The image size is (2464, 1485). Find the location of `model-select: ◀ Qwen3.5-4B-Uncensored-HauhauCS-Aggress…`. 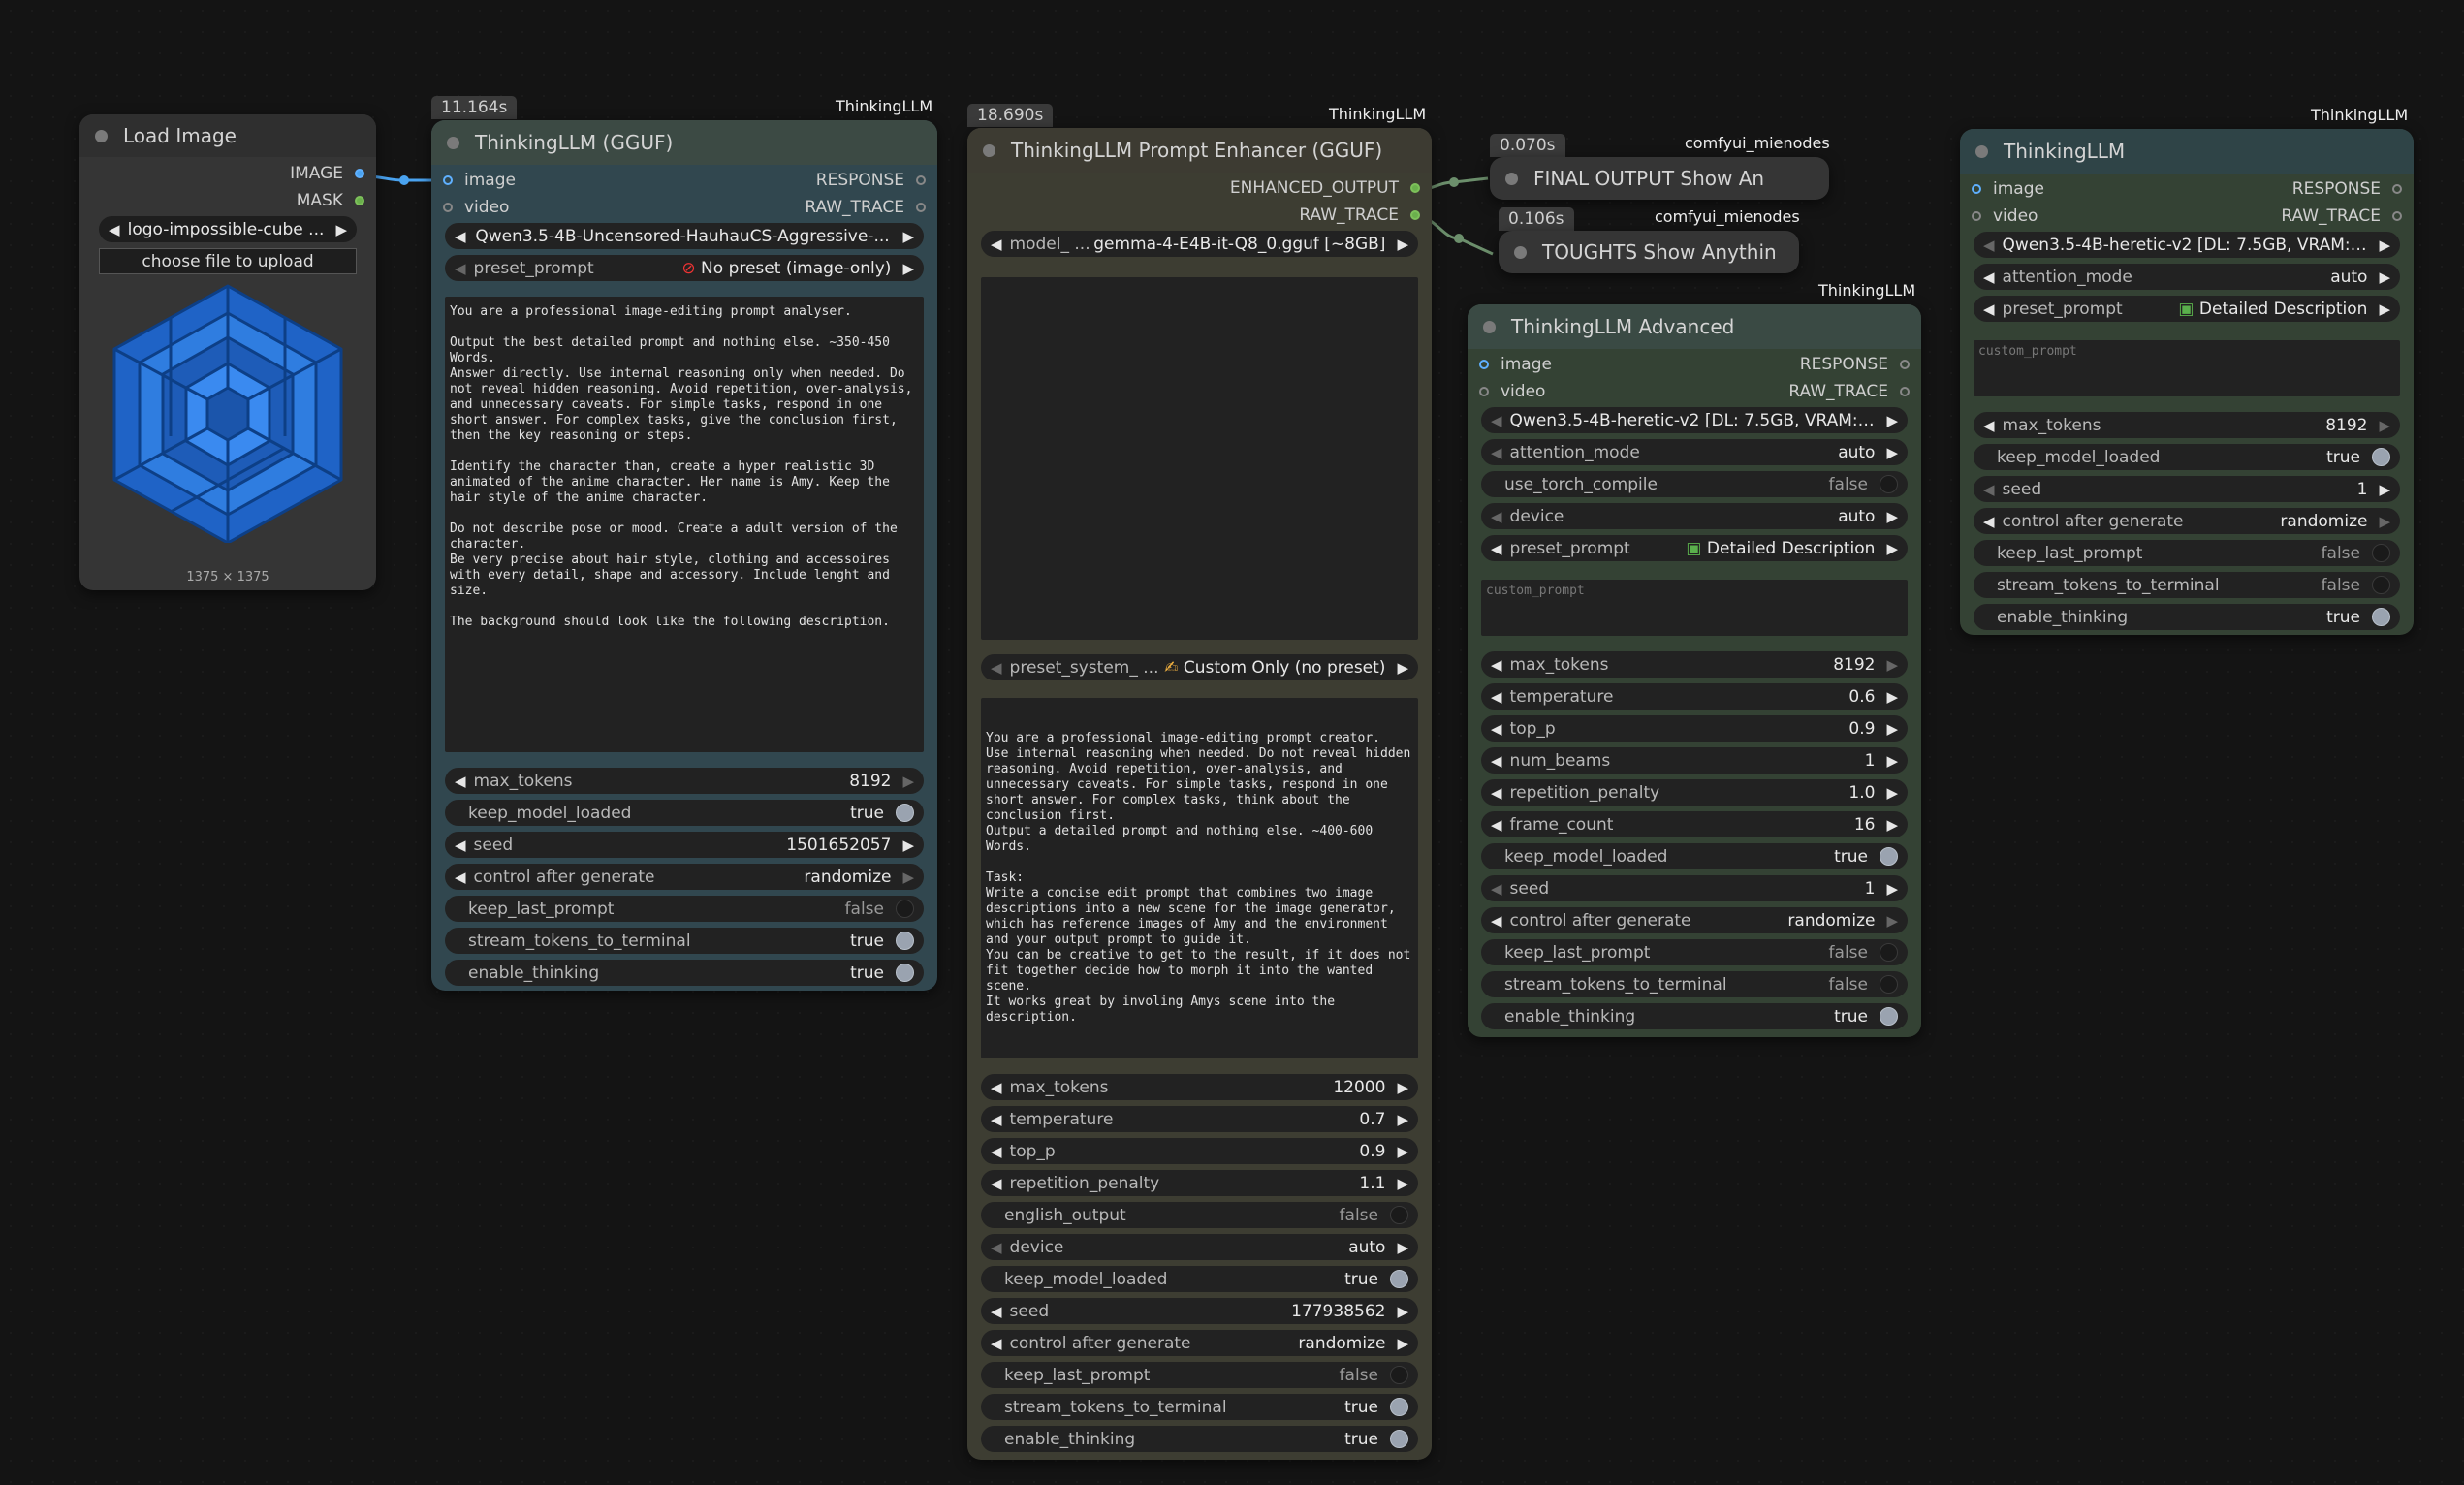

model-select: ◀ Qwen3.5-4B-Uncensored-HauhauCS-Aggress… is located at coordinates (684, 236).